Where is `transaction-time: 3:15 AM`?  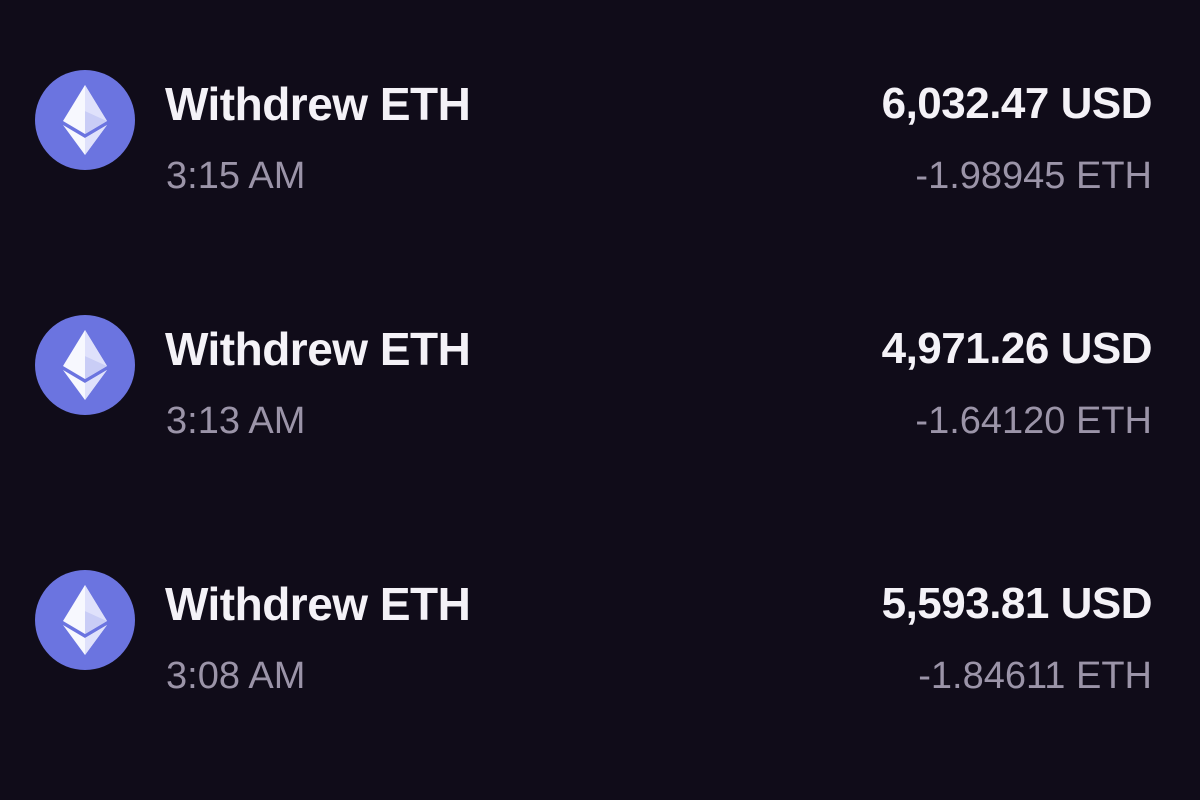
transaction-time: 3:15 AM is located at coordinates (236, 176).